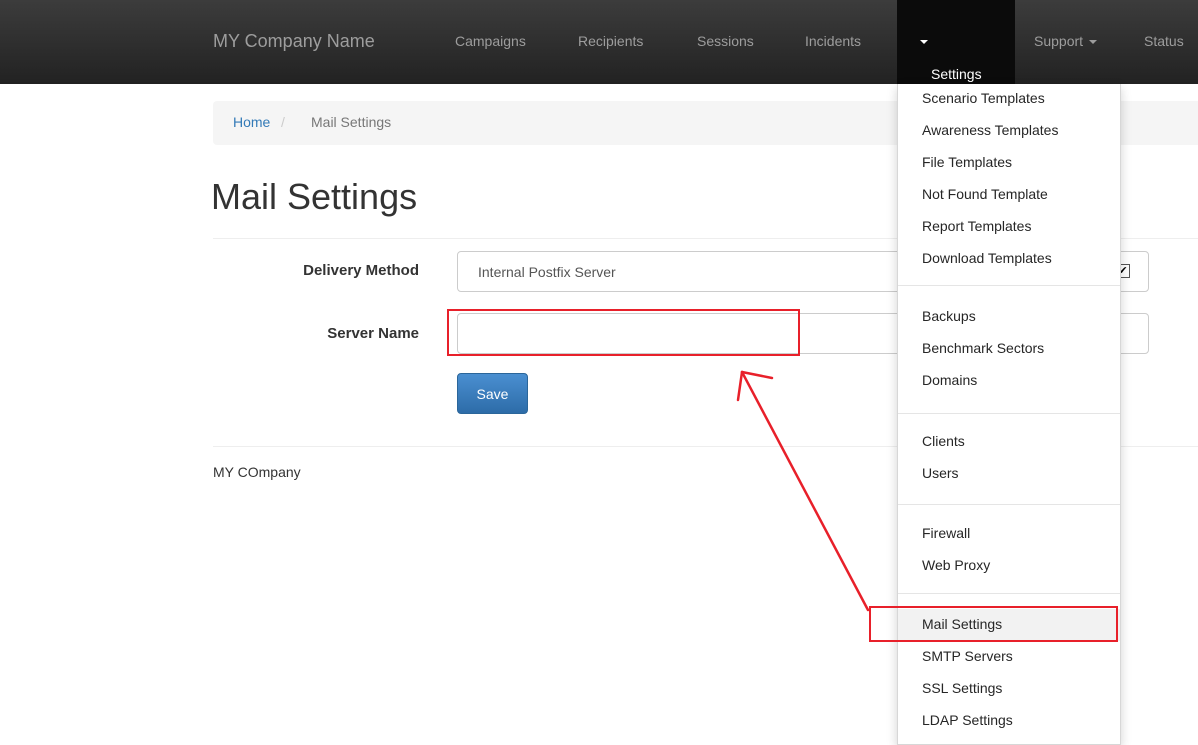  I want to click on annotation-arrow, so click(803, 491).